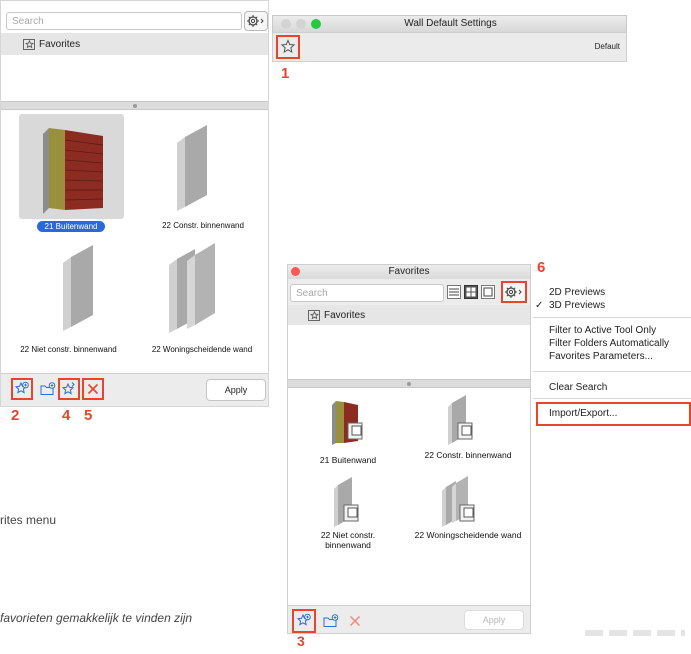 Image resolution: width=691 pixels, height=654 pixels. What do you see at coordinates (66, 415) in the screenshot?
I see `callout-4: 4` at bounding box center [66, 415].